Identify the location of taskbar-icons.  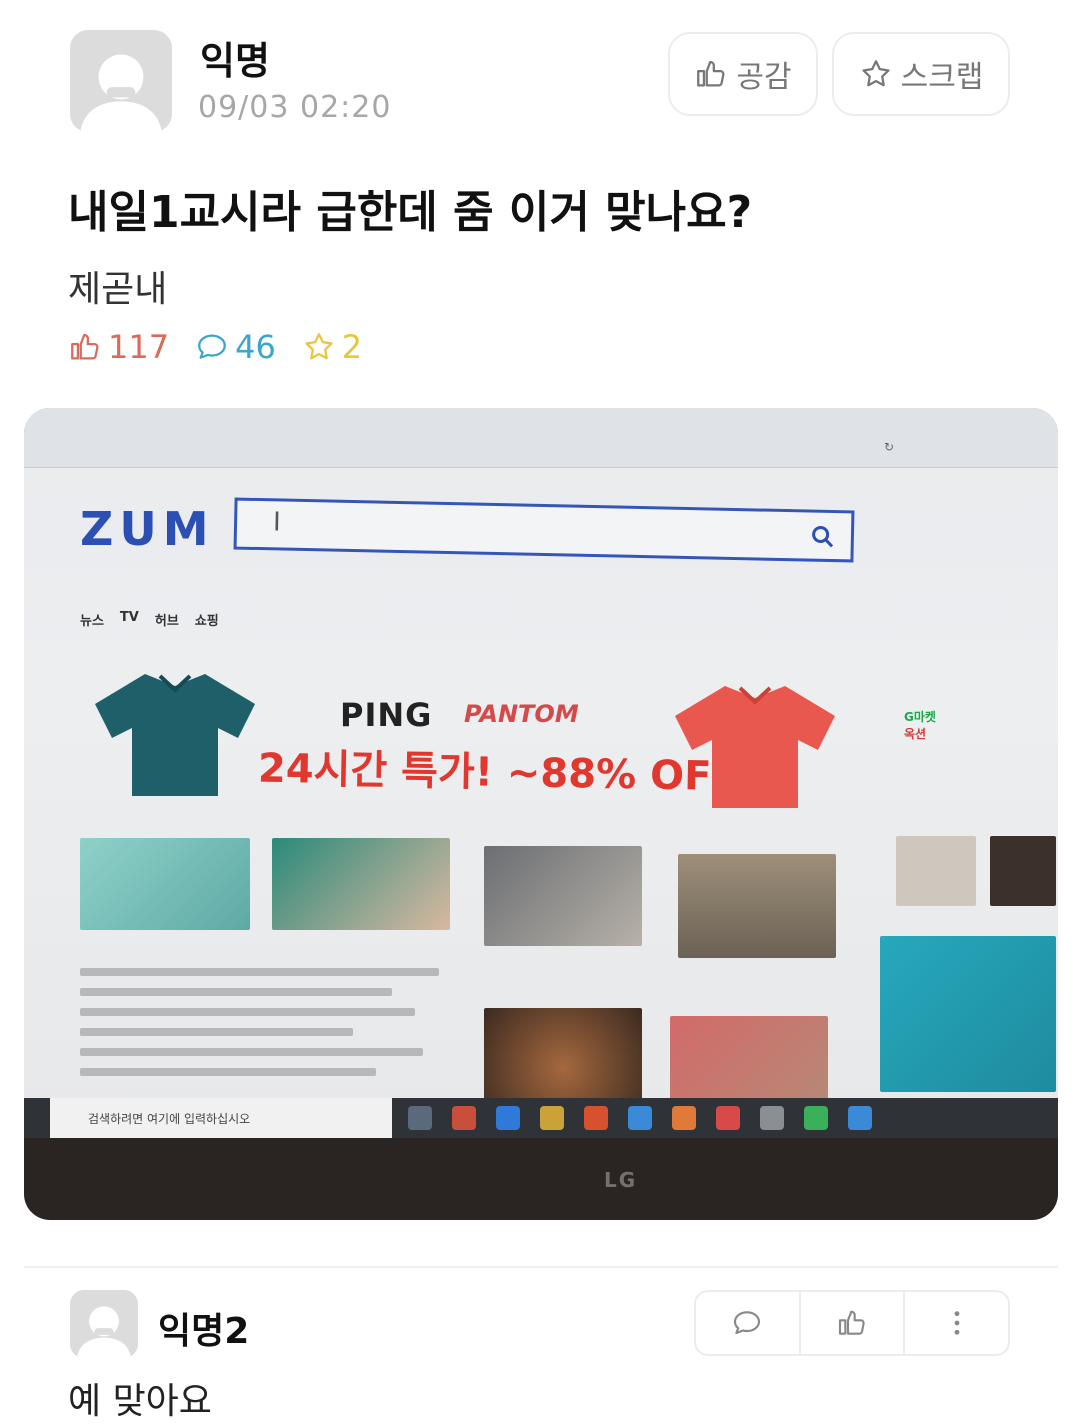
(640, 1118).